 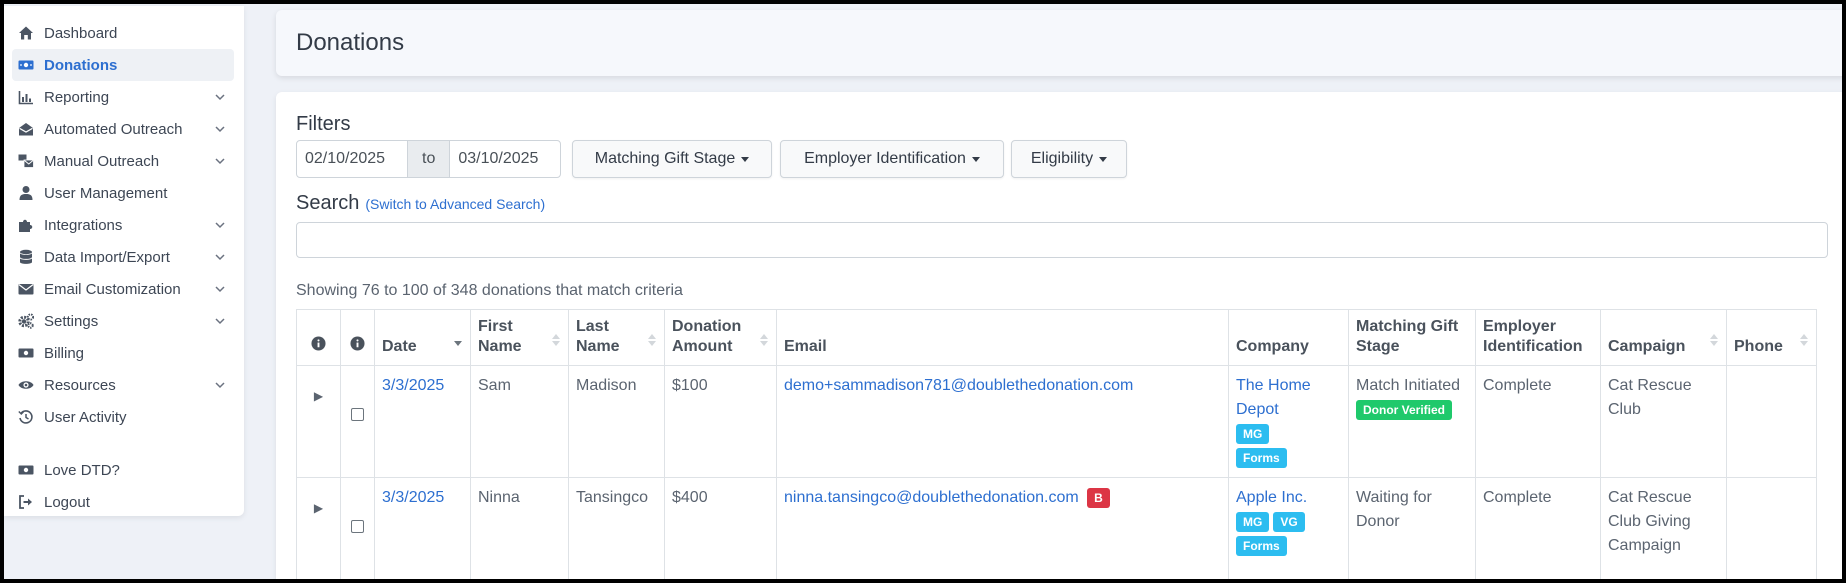 What do you see at coordinates (67, 502) in the screenshot?
I see `sidebar-item-label: Logout` at bounding box center [67, 502].